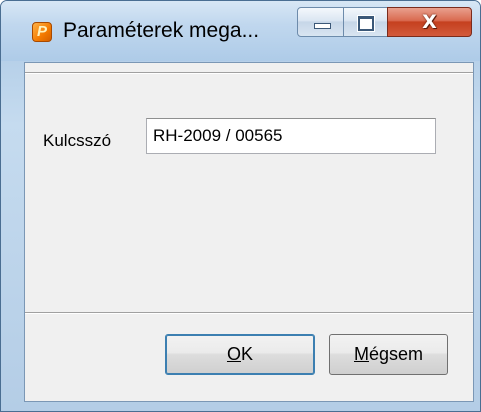  Describe the element at coordinates (249, 313) in the screenshot. I see `button-area-divider` at that location.